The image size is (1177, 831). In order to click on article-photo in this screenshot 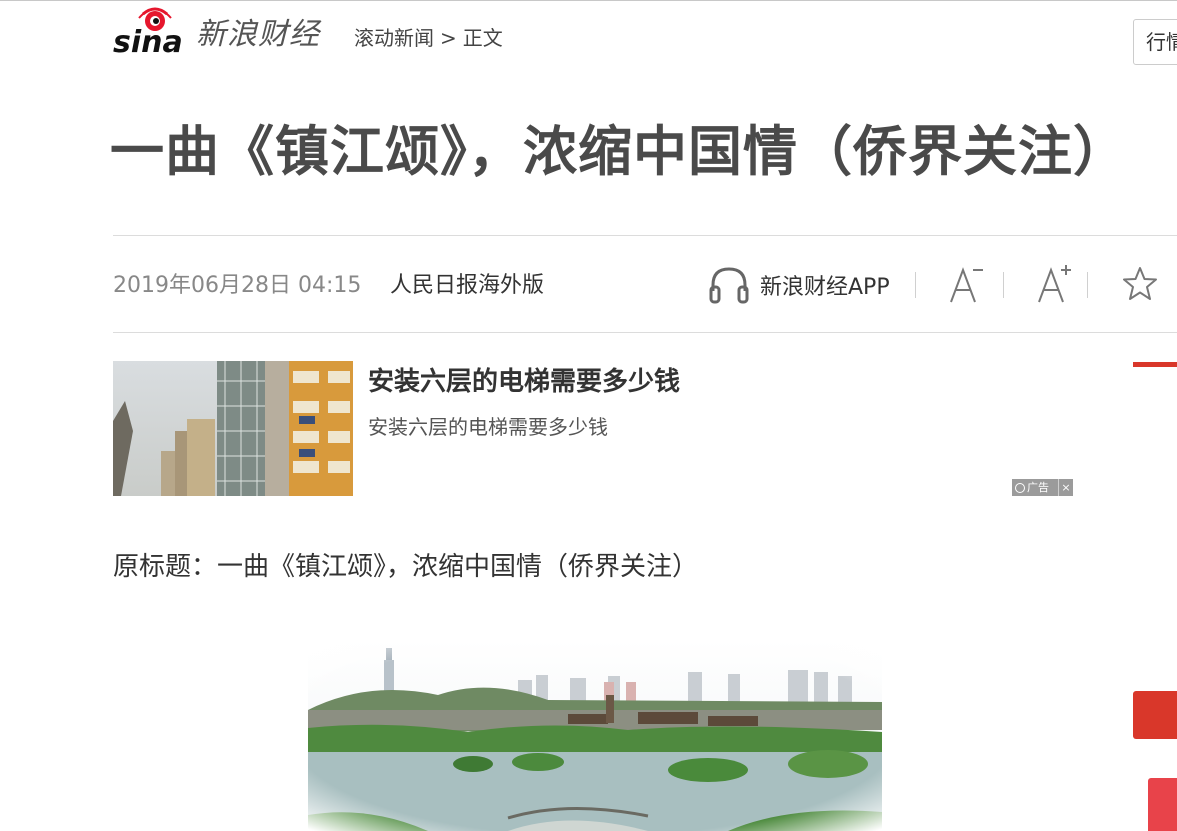, I will do `click(595, 735)`.